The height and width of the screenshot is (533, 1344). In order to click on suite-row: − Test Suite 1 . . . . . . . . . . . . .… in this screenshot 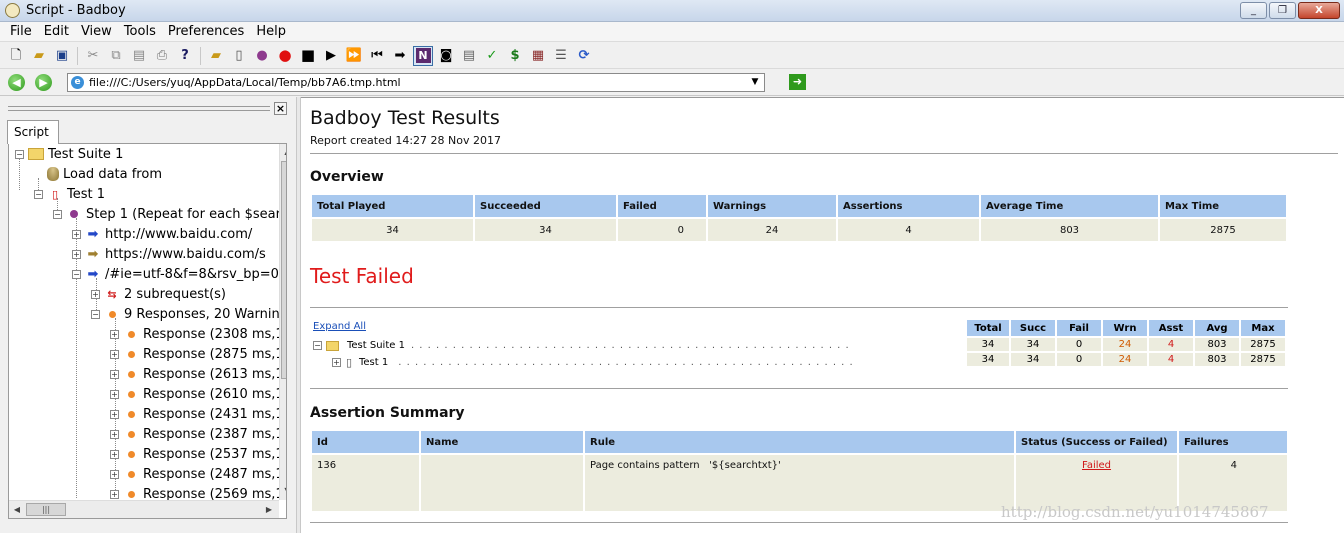, I will do `click(581, 345)`.